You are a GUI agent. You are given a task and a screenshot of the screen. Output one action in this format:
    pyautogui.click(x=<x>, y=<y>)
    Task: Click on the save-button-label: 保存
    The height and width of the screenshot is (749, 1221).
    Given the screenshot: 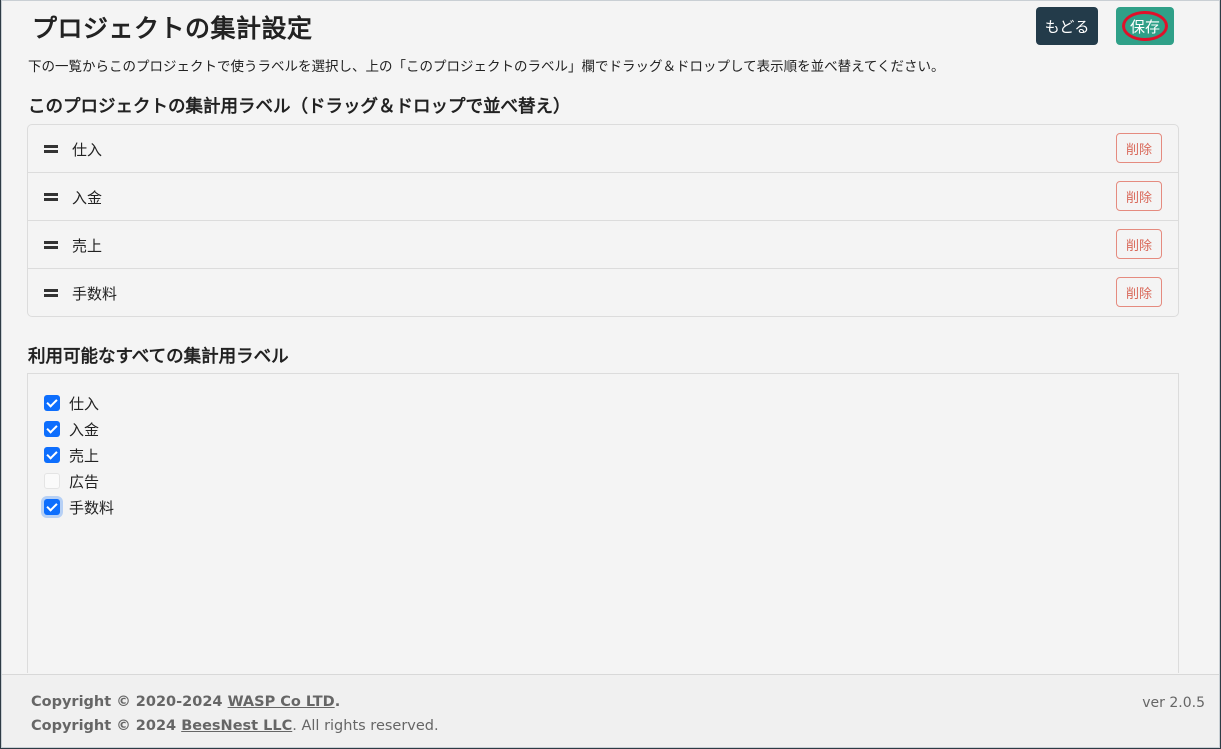 What is the action you would take?
    pyautogui.click(x=1144, y=26)
    